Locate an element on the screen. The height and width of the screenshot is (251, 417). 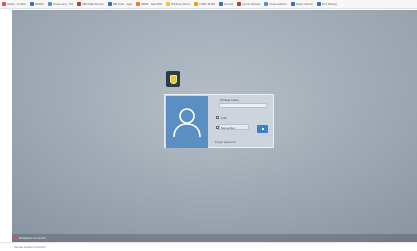
bookmark-item: Travel Long · The is located at coordinates (60, 4).